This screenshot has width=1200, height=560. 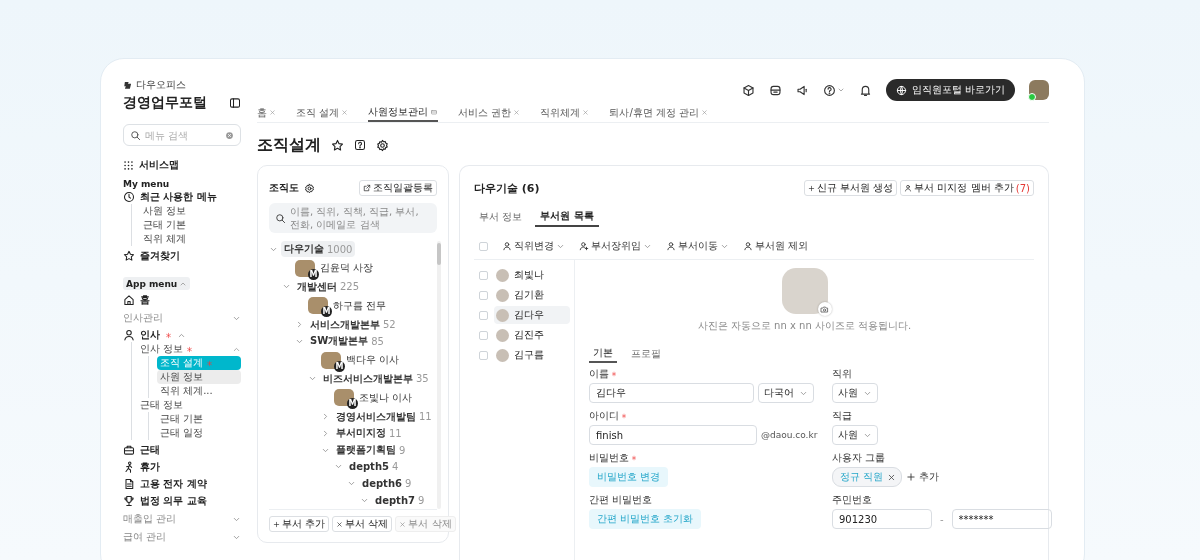 I want to click on menu-group: 근태 정보, so click(x=190, y=405).